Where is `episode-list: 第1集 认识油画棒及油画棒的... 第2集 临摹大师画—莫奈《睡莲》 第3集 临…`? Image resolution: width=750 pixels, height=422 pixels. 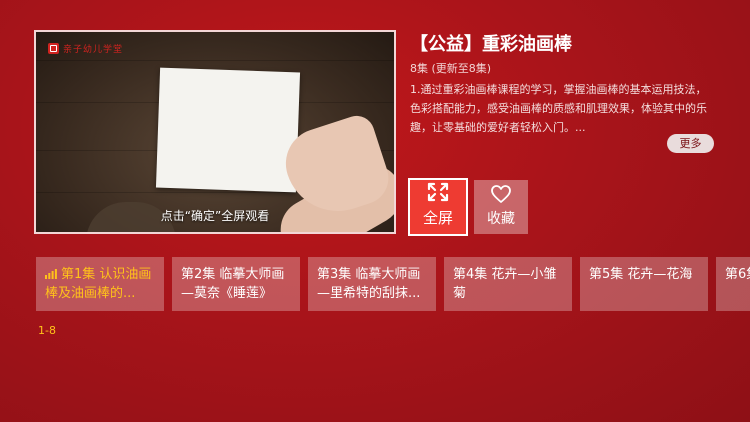 episode-list: 第1集 认识油画棒及油画棒的... 第2集 临摹大师画—莫奈《睡莲》 第3集 临… is located at coordinates (393, 284).